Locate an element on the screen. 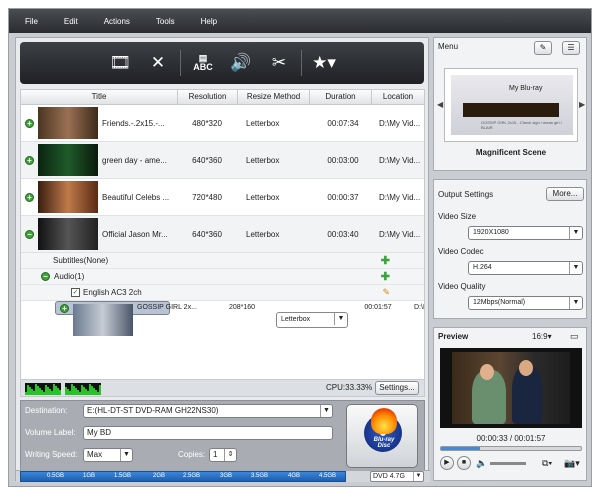 This screenshot has width=600, height=495. destination-select: E:(HL-DT-ST DVD-RAM GH22NS30) ▼ is located at coordinates (208, 411).